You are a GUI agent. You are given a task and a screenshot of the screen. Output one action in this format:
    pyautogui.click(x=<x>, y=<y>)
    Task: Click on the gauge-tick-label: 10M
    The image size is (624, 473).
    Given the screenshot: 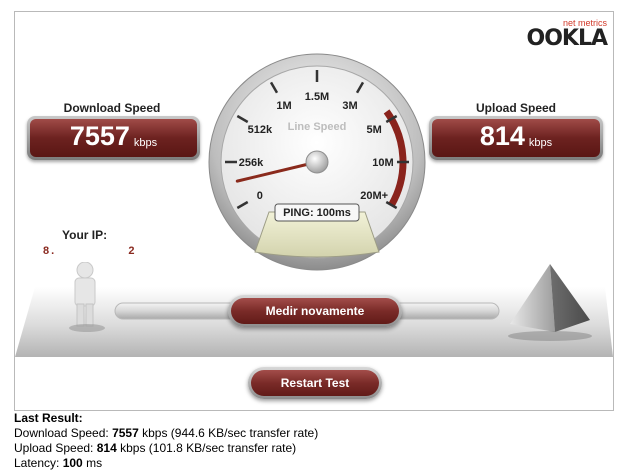 What is the action you would take?
    pyautogui.click(x=382, y=163)
    